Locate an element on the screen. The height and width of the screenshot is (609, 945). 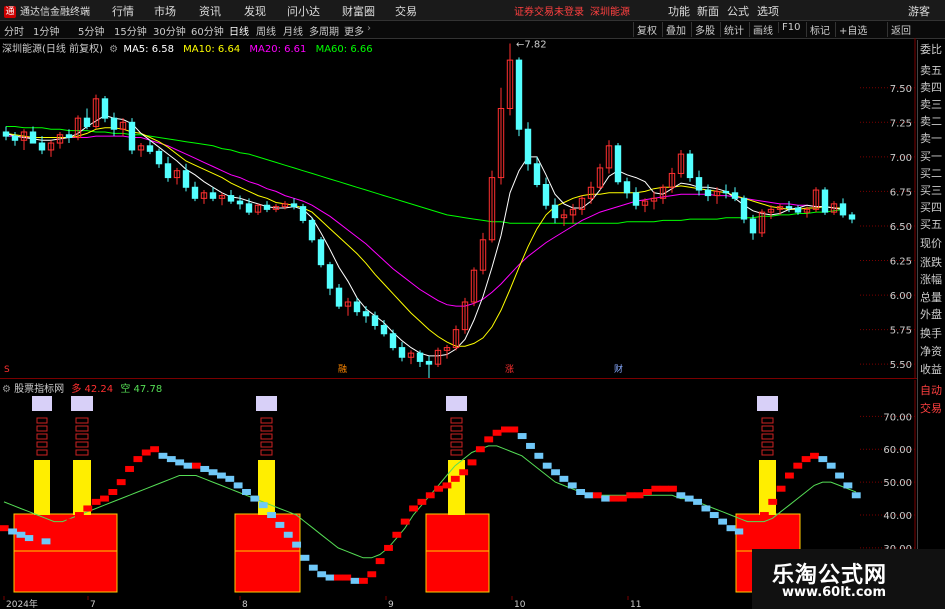
side-panel-item: 卖二 is located at coordinates (932, 122).